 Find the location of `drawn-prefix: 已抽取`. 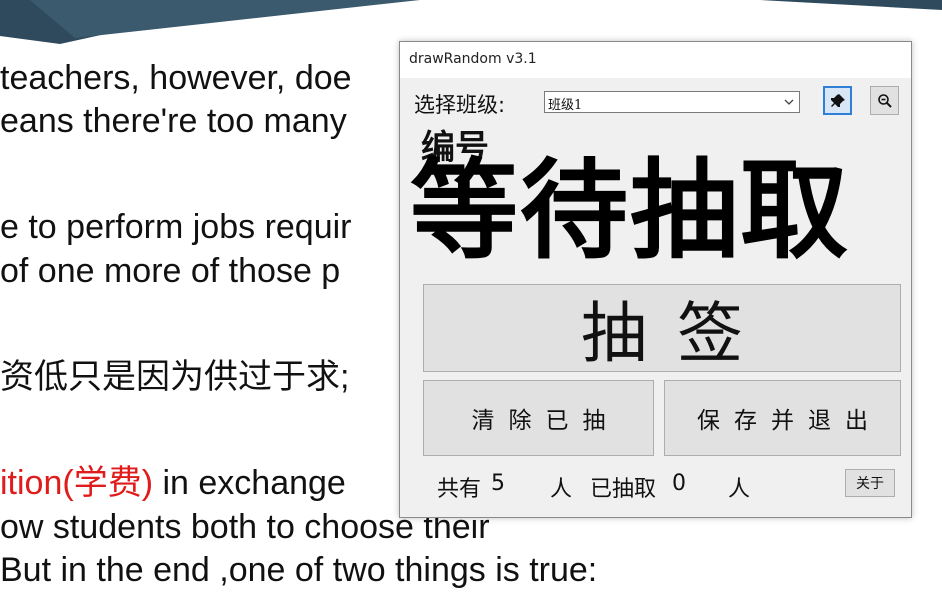

drawn-prefix: 已抽取 is located at coordinates (623, 489).